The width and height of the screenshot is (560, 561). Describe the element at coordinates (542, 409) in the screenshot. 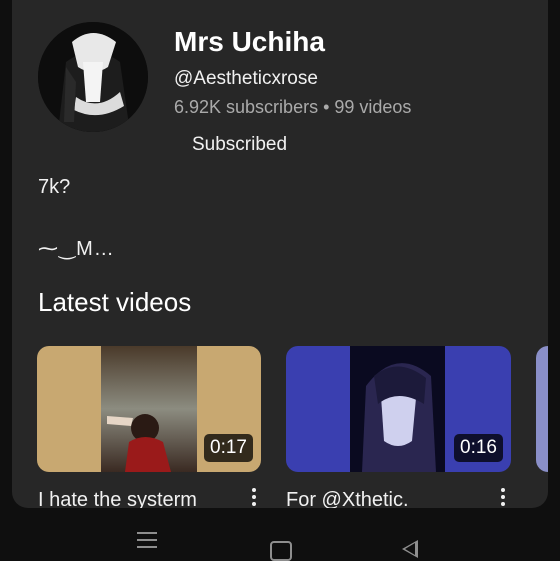

I see `video-thumbnail` at that location.